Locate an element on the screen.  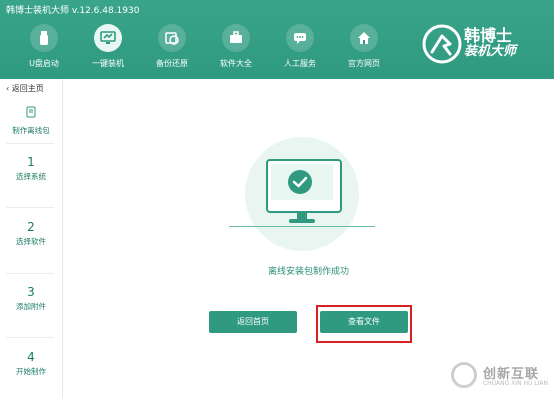
nav-label: 官方网页 is located at coordinates (364, 63).